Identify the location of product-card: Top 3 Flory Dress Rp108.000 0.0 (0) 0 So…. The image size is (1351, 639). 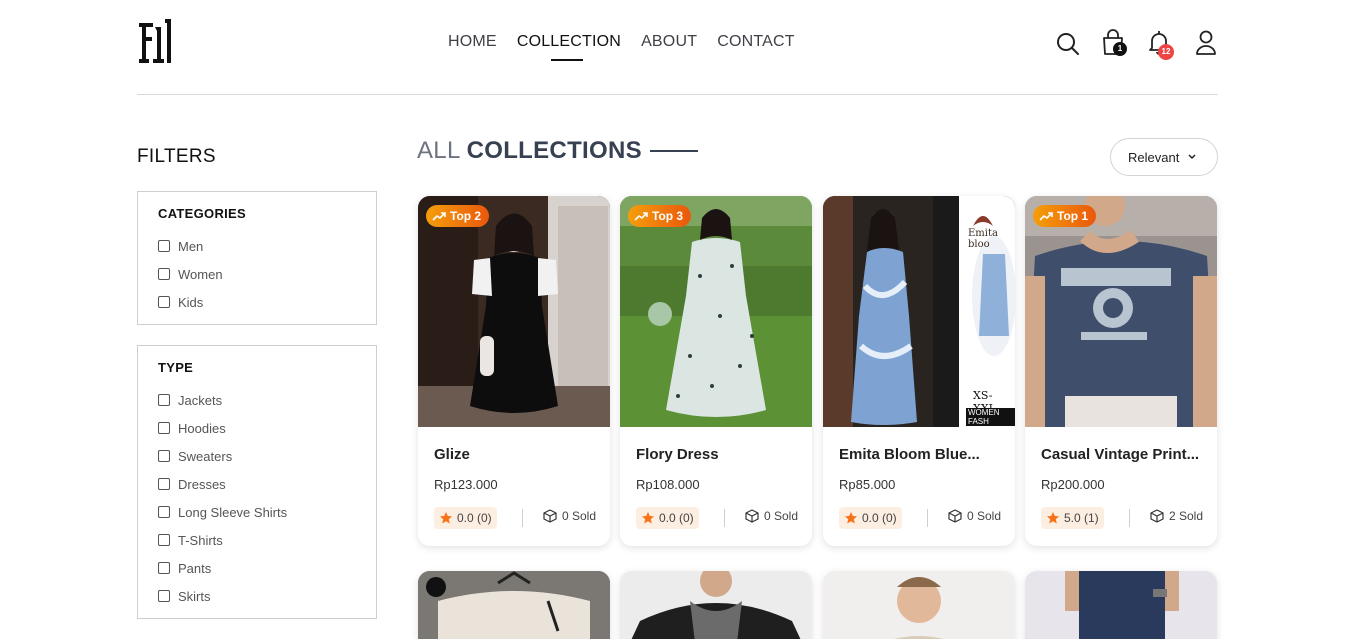
(716, 371).